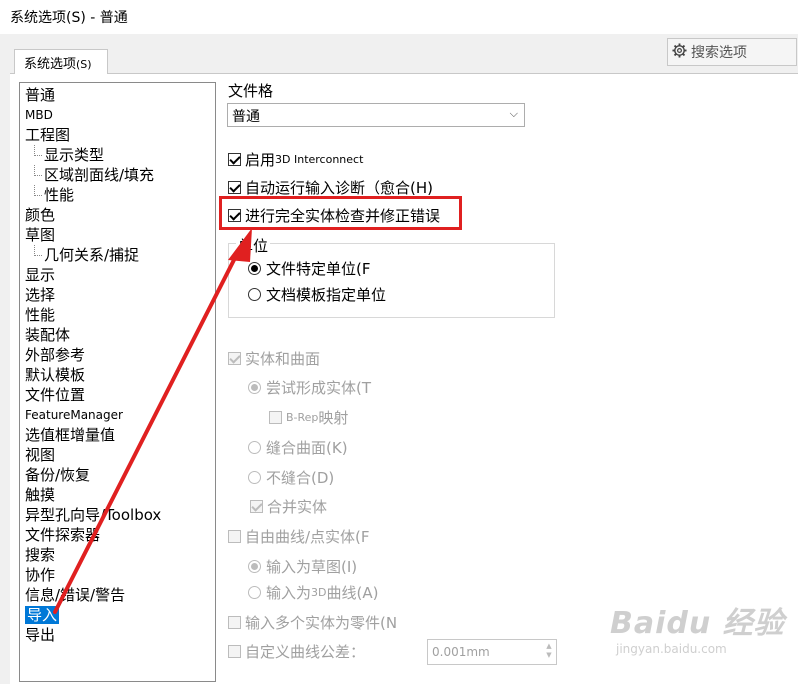  I want to click on arrow-icon, so click(152, 421).